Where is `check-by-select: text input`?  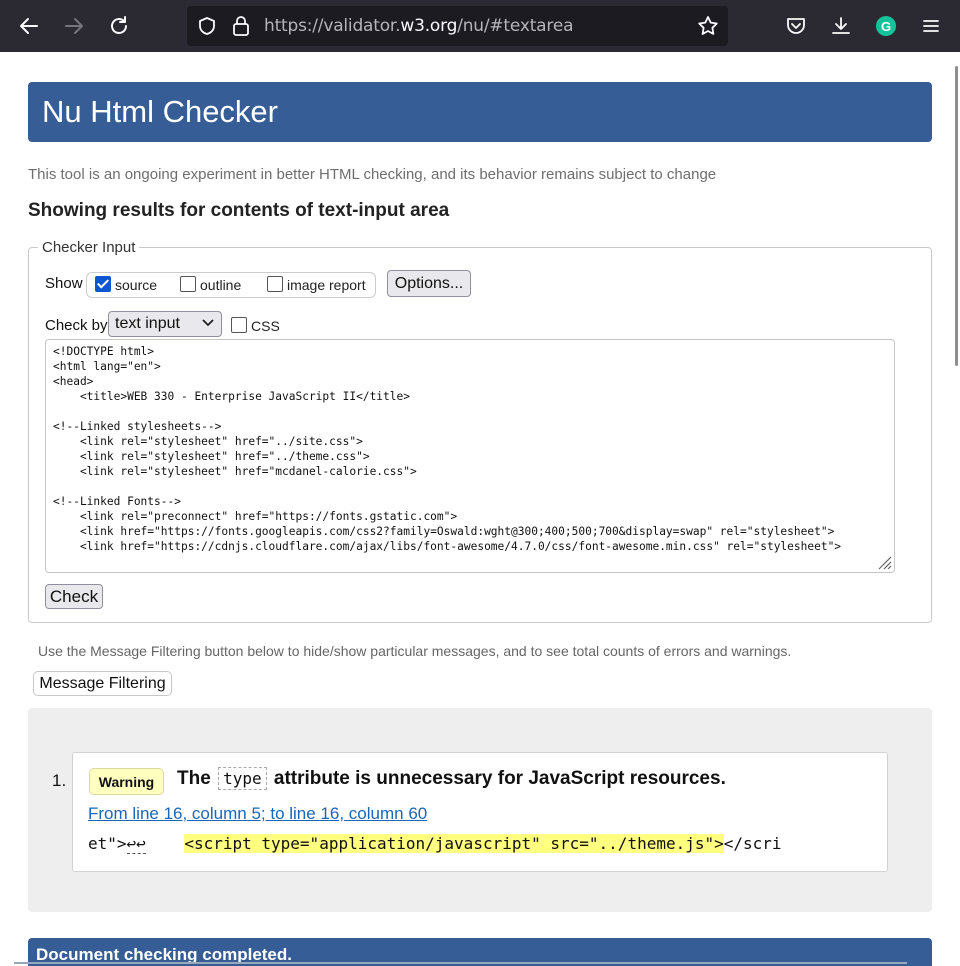
check-by-select: text input is located at coordinates (165, 324).